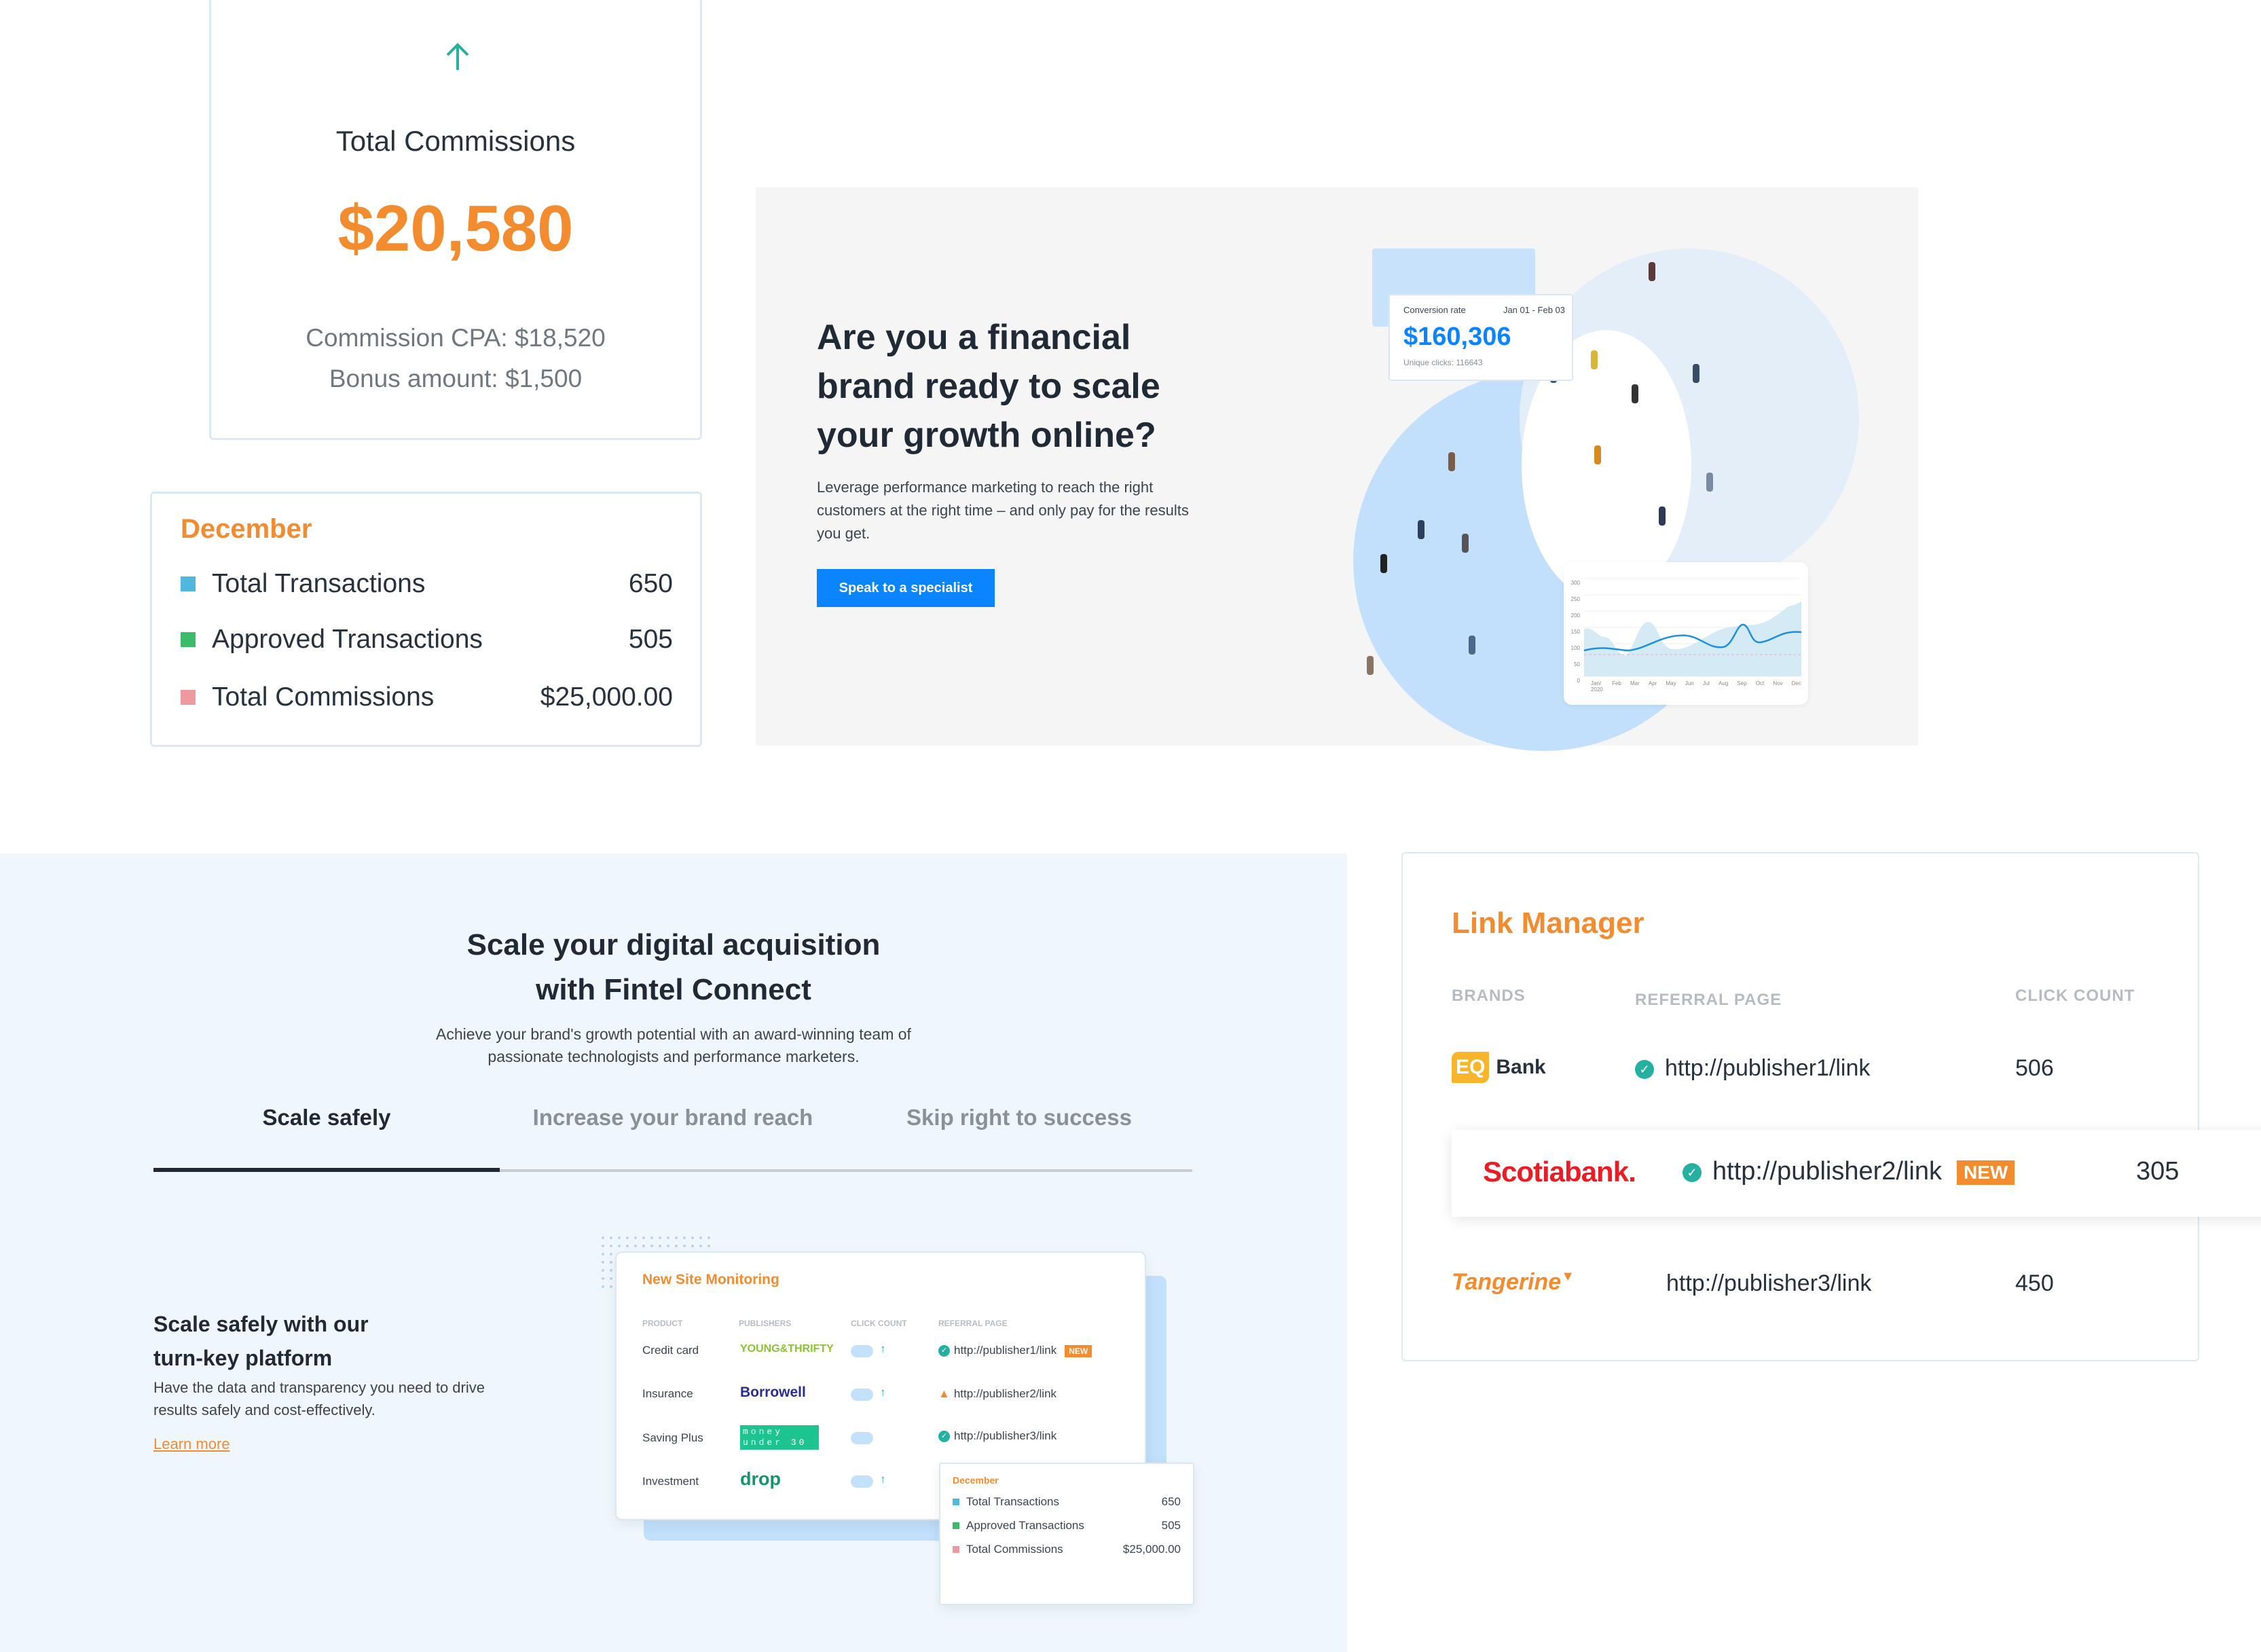 The image size is (2261, 1652). Describe the element at coordinates (261, 1324) in the screenshot. I see `feature-title-line1: Scale safely with our` at that location.